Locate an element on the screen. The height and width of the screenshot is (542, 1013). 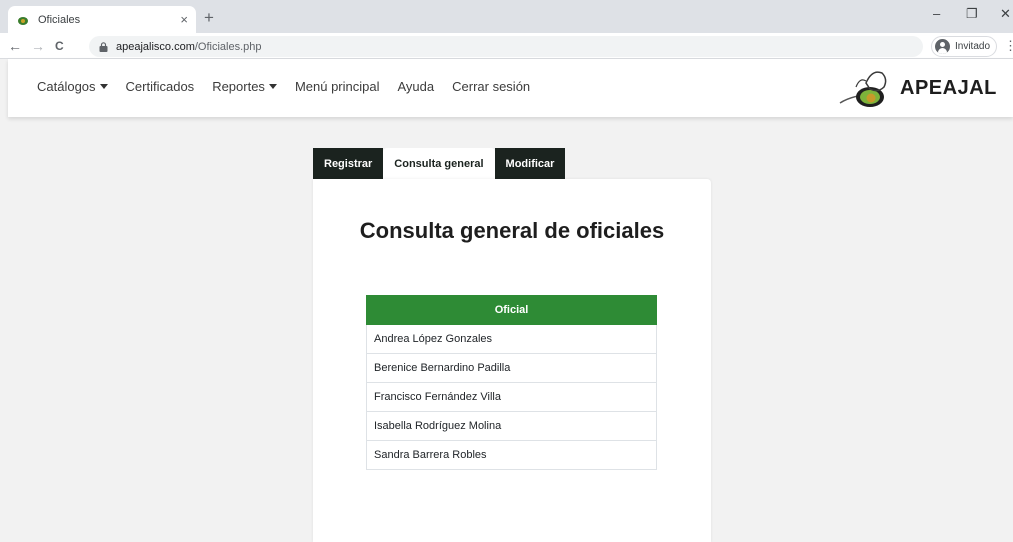
oficial-name-cell: Berenice Bernardino Padilla is located at coordinates (511, 368).